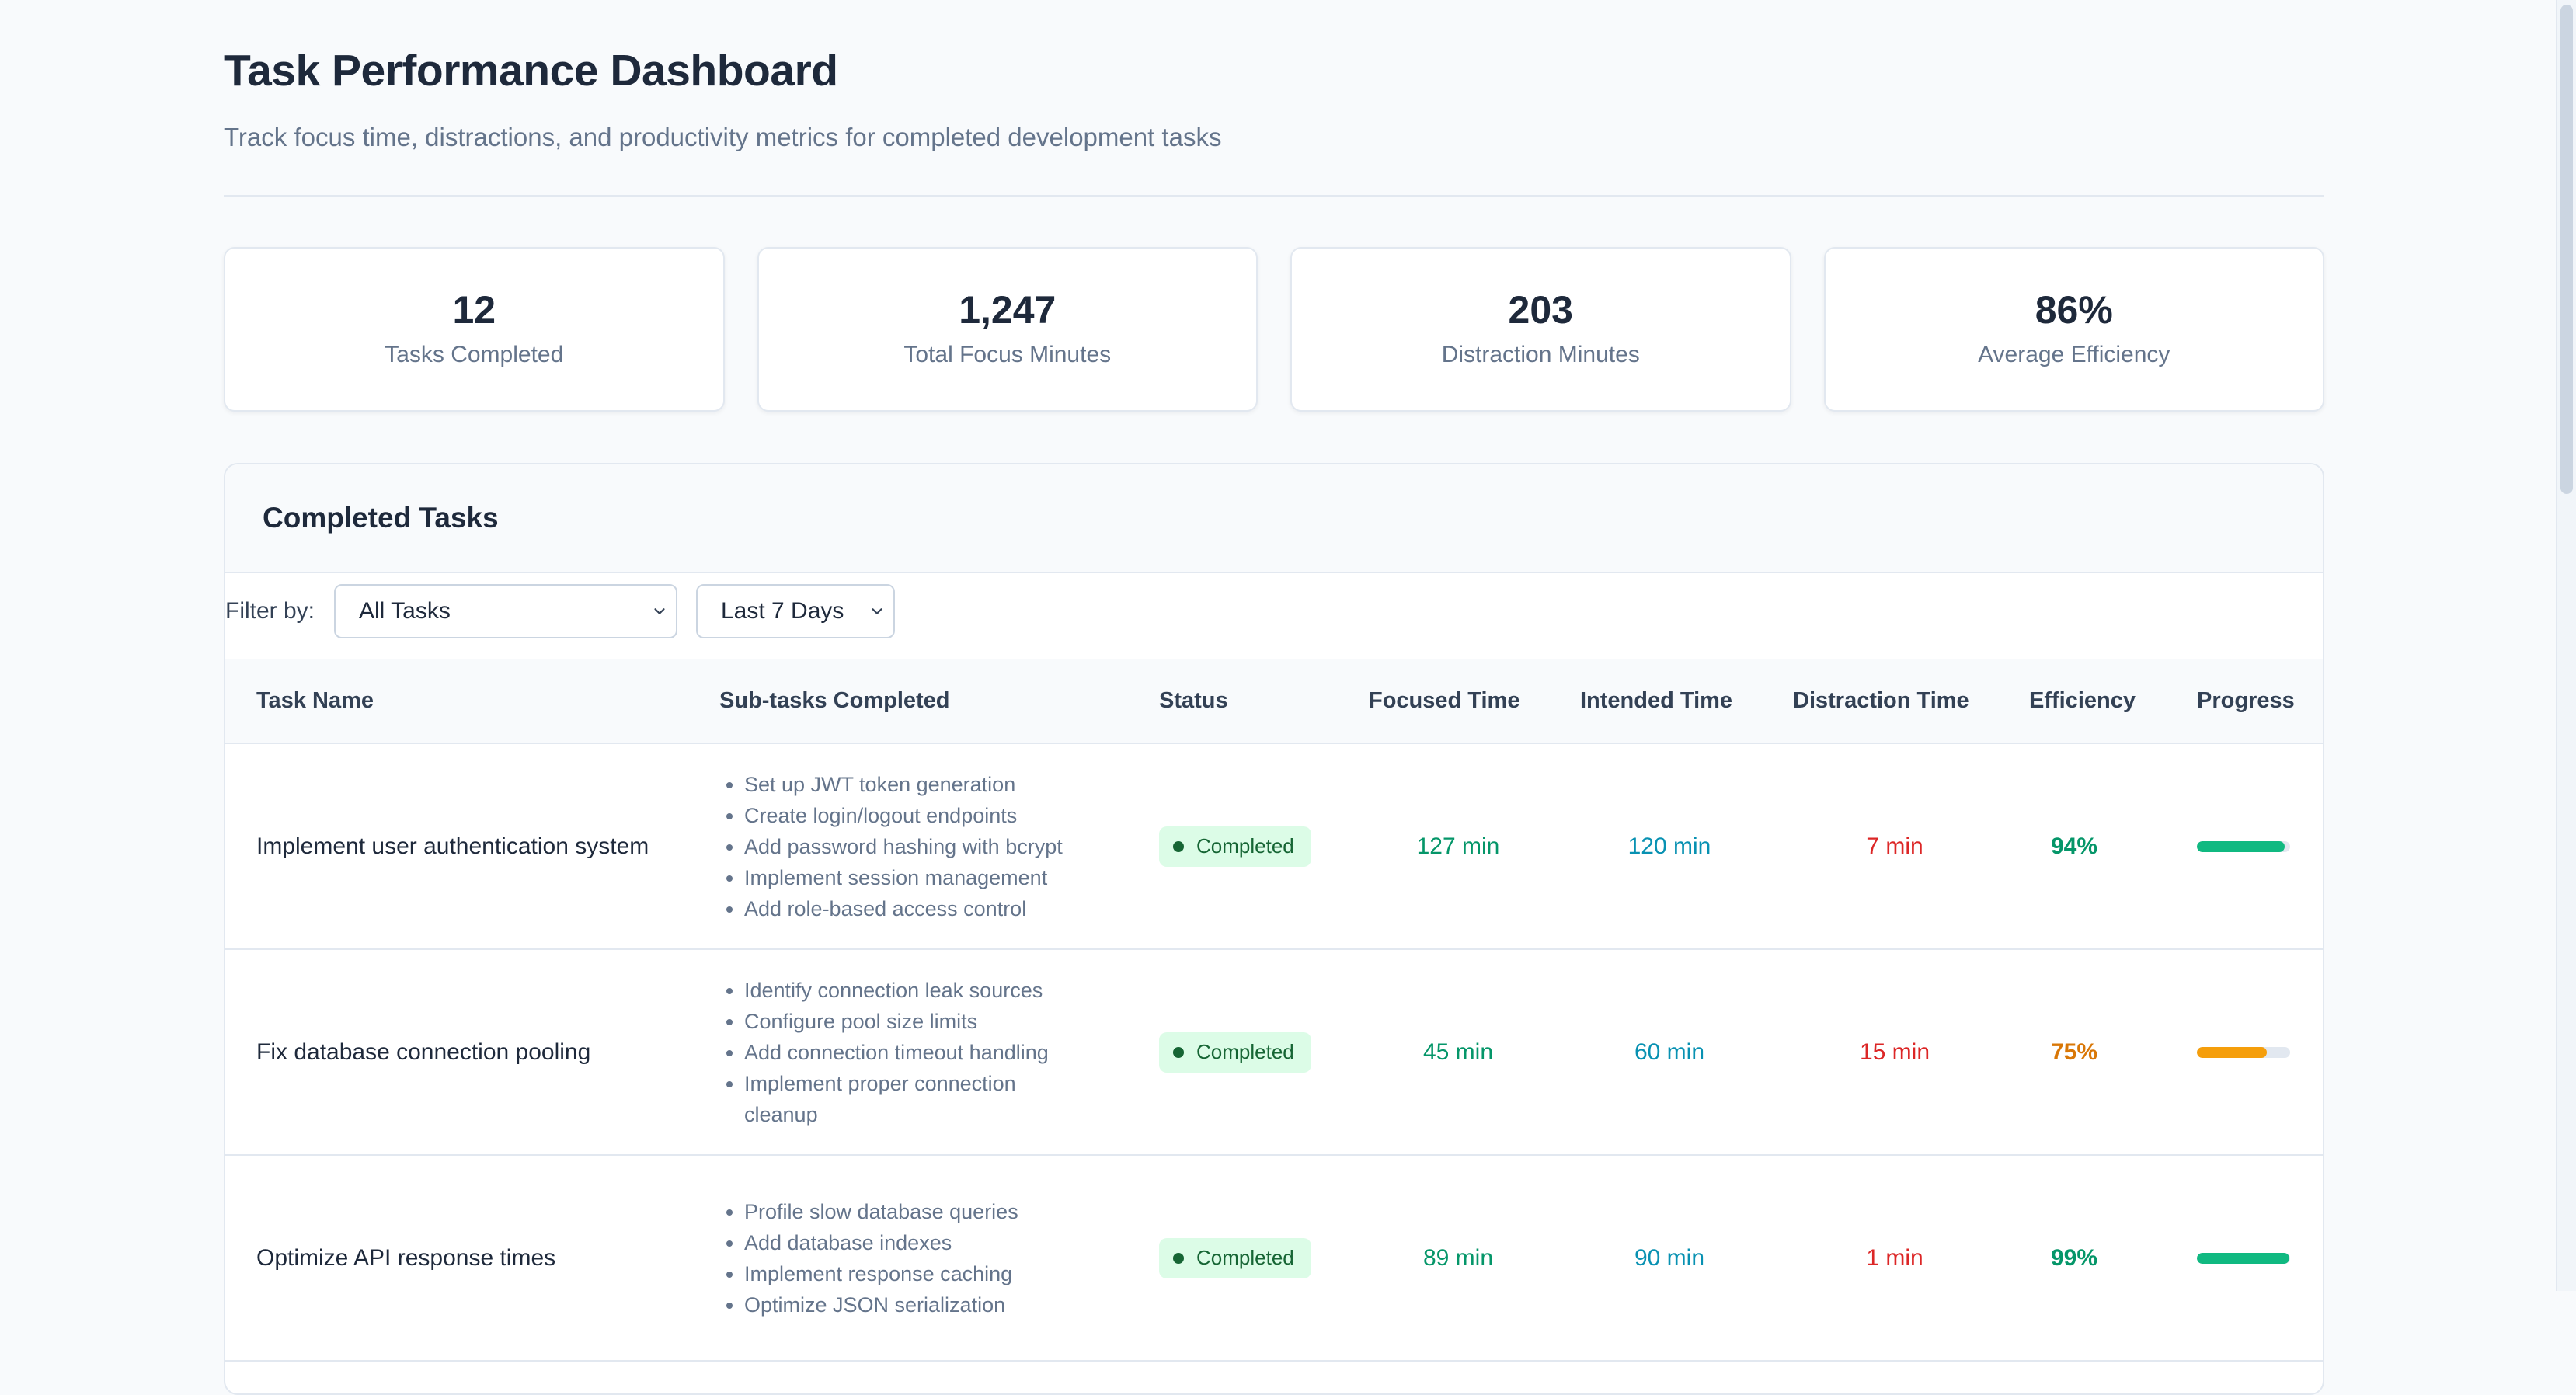  Describe the element at coordinates (1274, 196) in the screenshot. I see `header-divider` at that location.